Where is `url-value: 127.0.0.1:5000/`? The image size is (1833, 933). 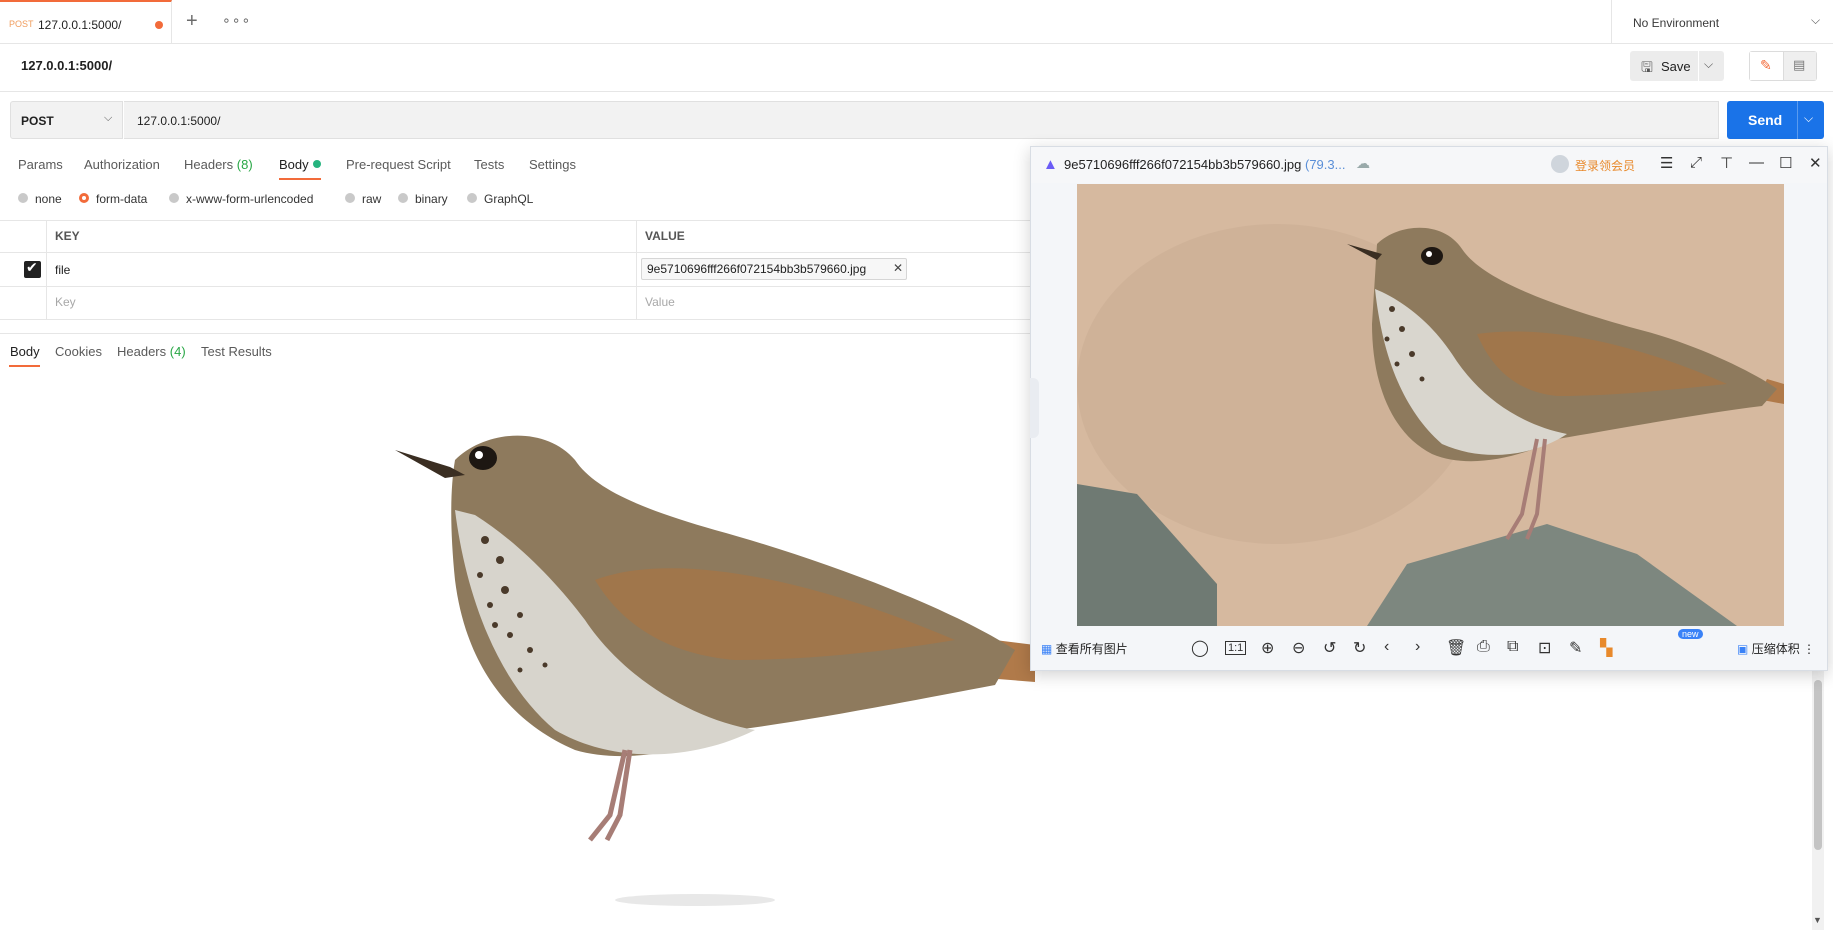
url-value: 127.0.0.1:5000/ is located at coordinates (179, 121).